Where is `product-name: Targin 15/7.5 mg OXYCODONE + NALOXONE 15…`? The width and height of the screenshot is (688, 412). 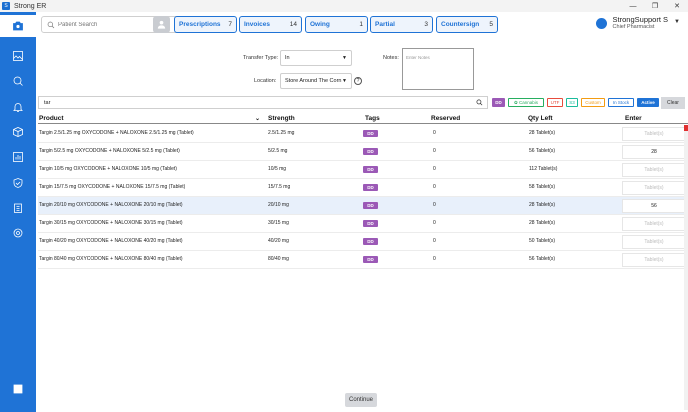
product-name: Targin 15/7.5 mg OXYCODONE + NALOXONE 15… is located at coordinates (112, 187).